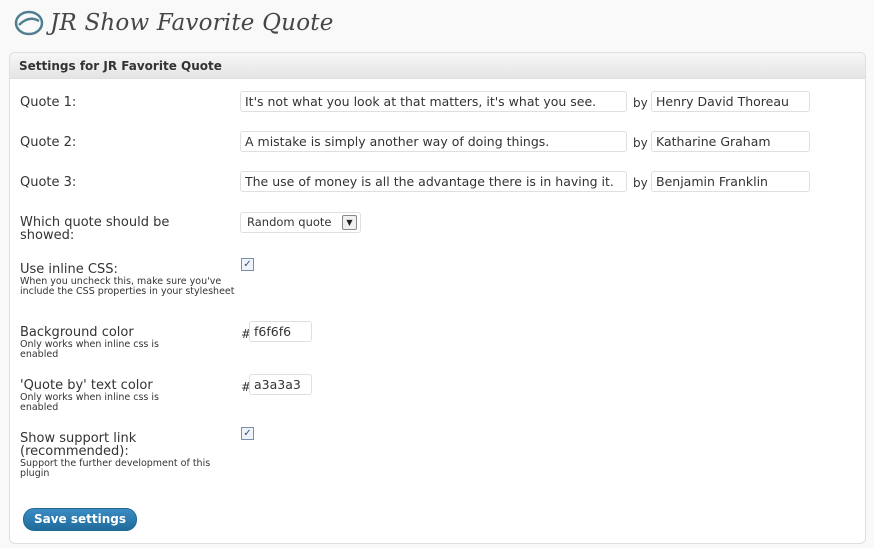 Image resolution: width=874 pixels, height=548 pixels. I want to click on bg-color-input, so click(280, 331).